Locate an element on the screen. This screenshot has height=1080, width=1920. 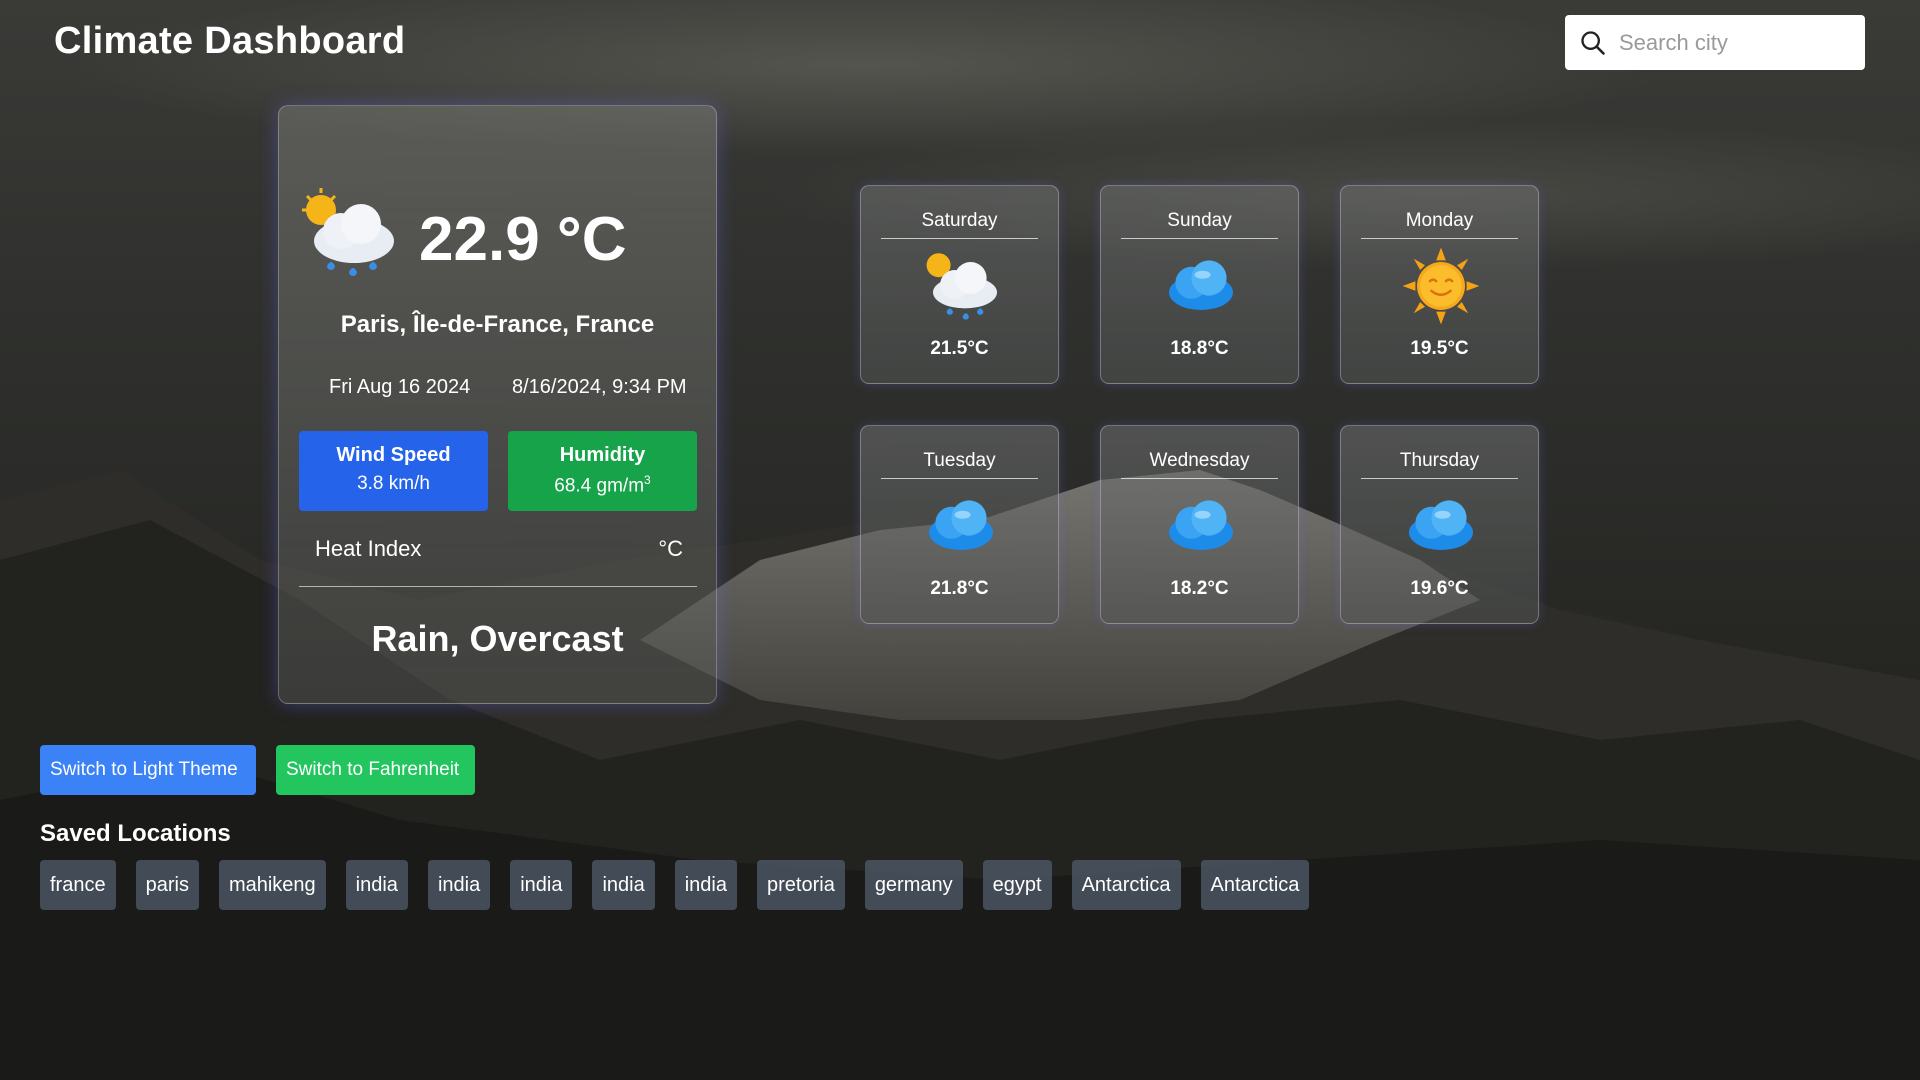
weather-condition: Rain, Overcast is located at coordinates (497, 638).